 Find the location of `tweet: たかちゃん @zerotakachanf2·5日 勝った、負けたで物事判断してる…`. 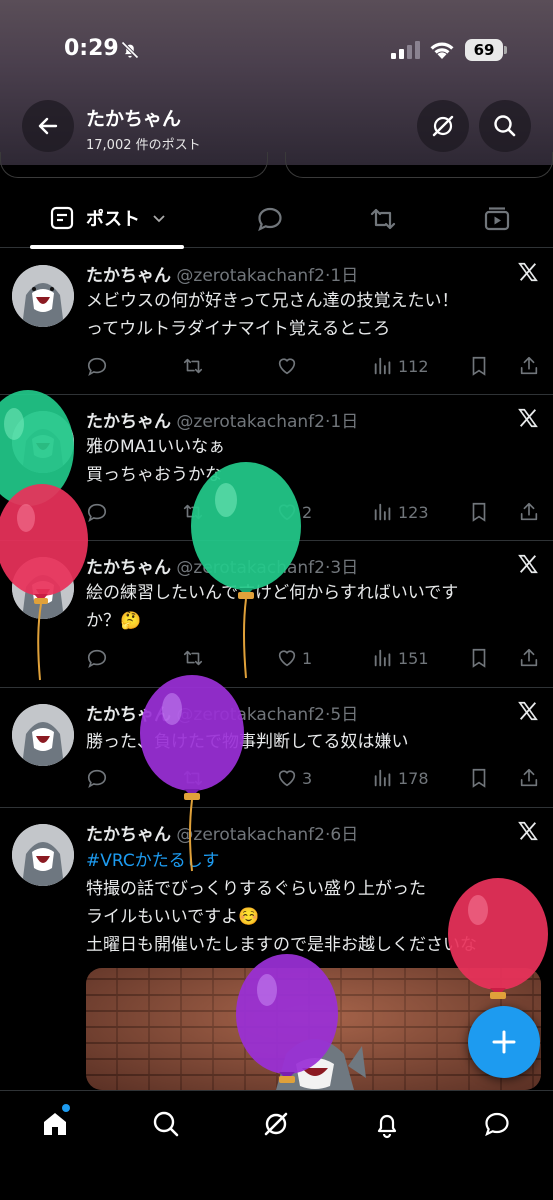

tweet: たかちゃん @zerotakachanf2·5日 勝った、負けたで物事判断してる… is located at coordinates (276, 748).